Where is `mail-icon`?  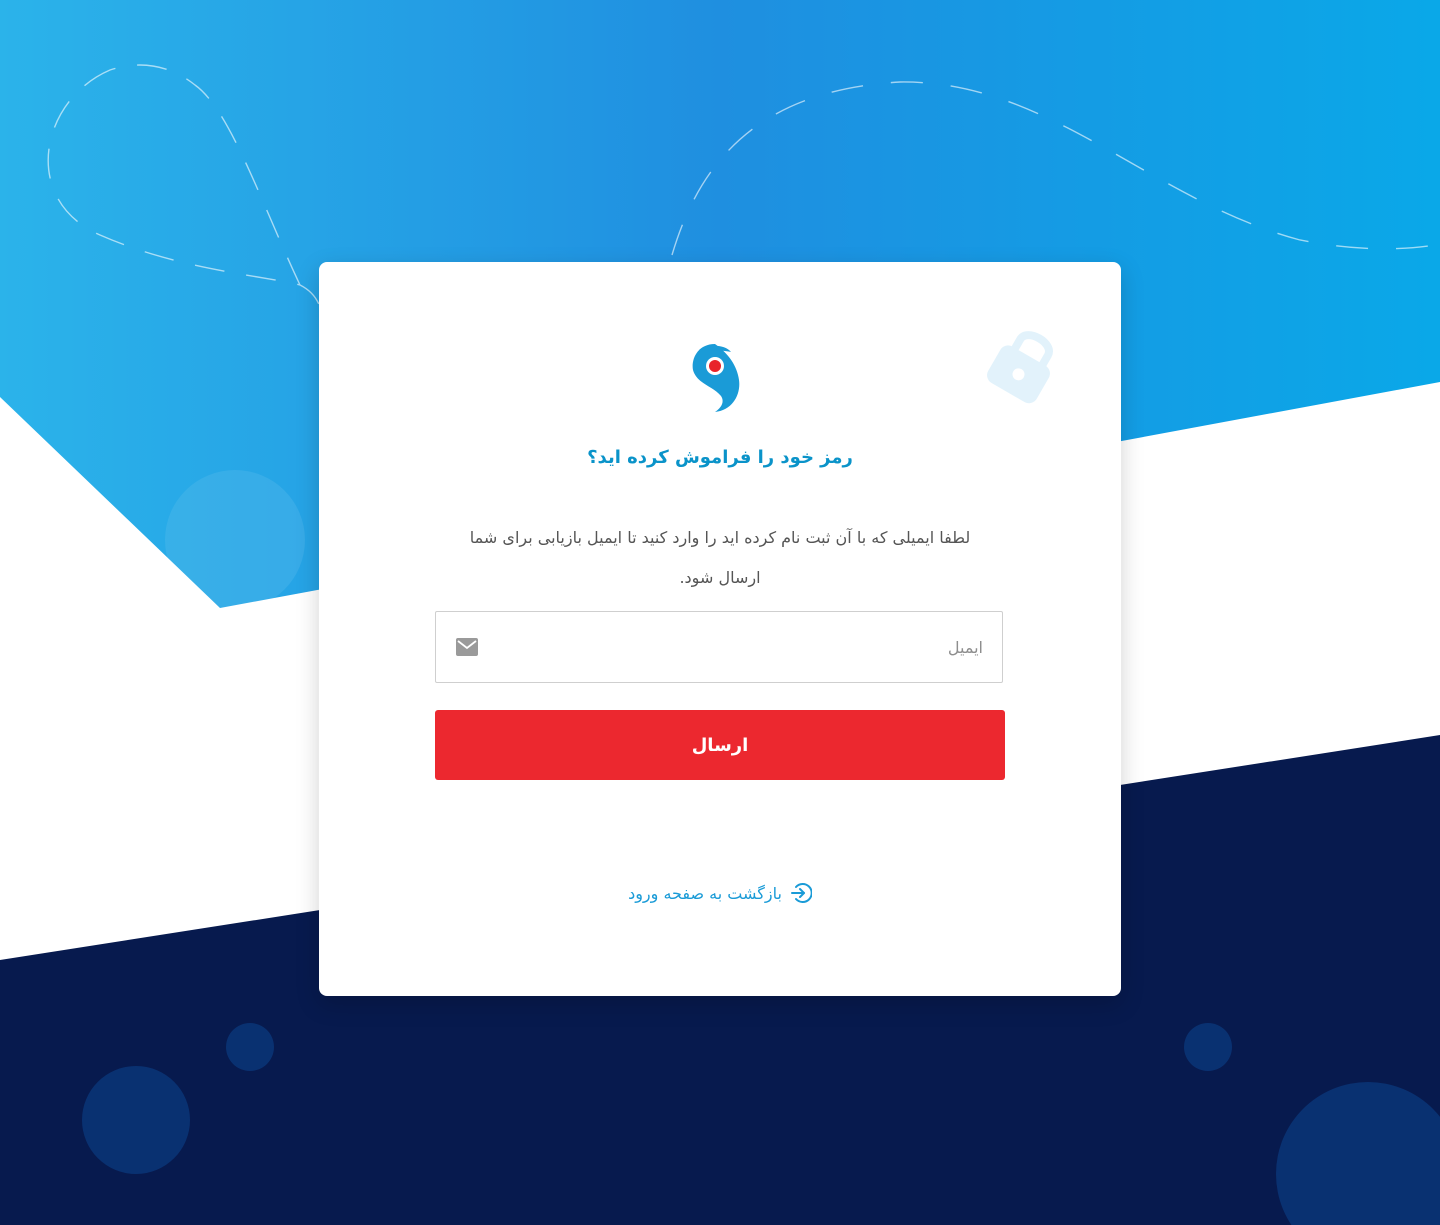
mail-icon is located at coordinates (467, 647).